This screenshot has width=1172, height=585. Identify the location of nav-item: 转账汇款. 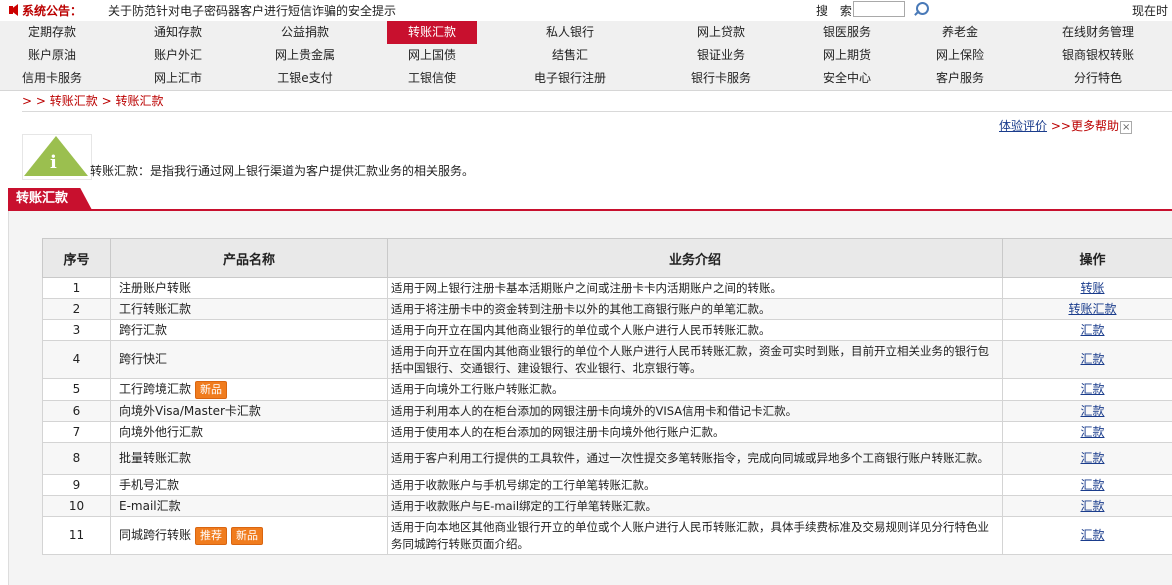
(432, 32).